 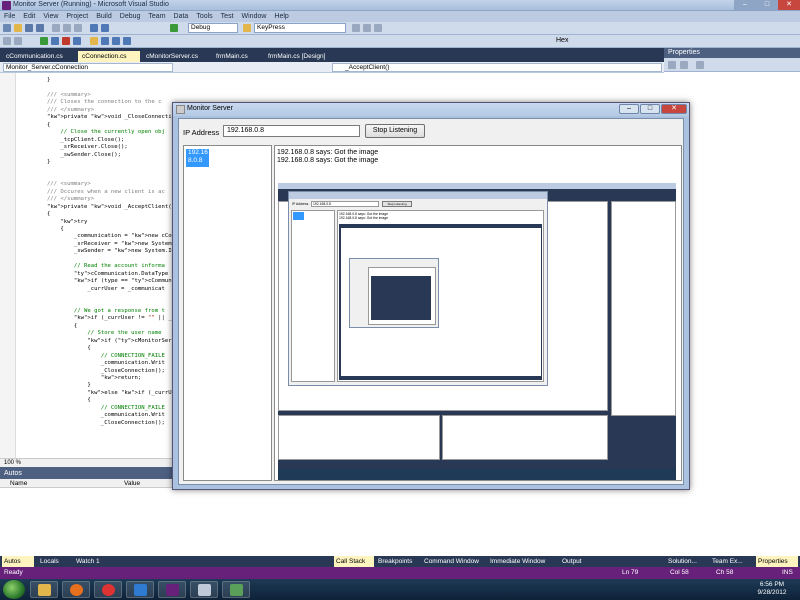 I want to click on menu-debug: Debug, so click(x=130, y=16).